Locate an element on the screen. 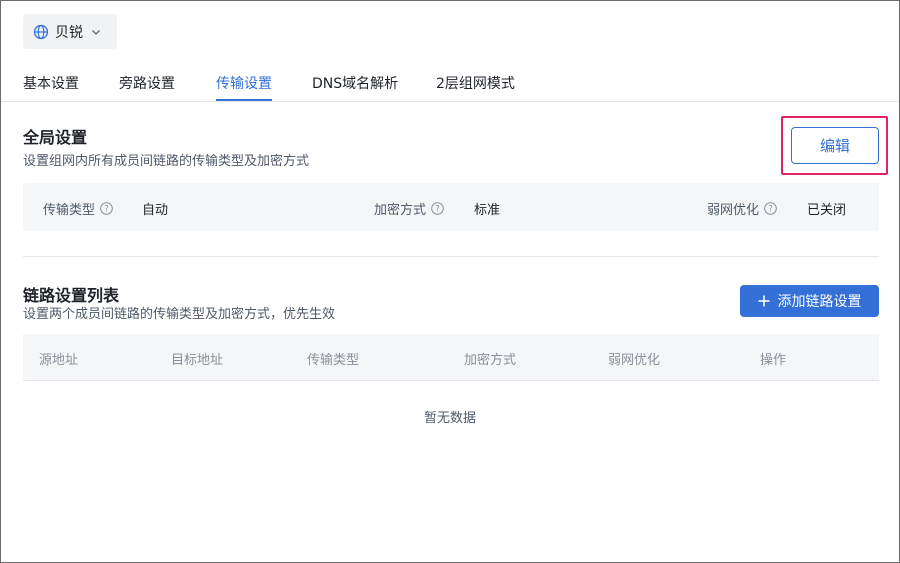 The image size is (900, 563). tab-layer2-mode: 2层组网模式 is located at coordinates (475, 83).